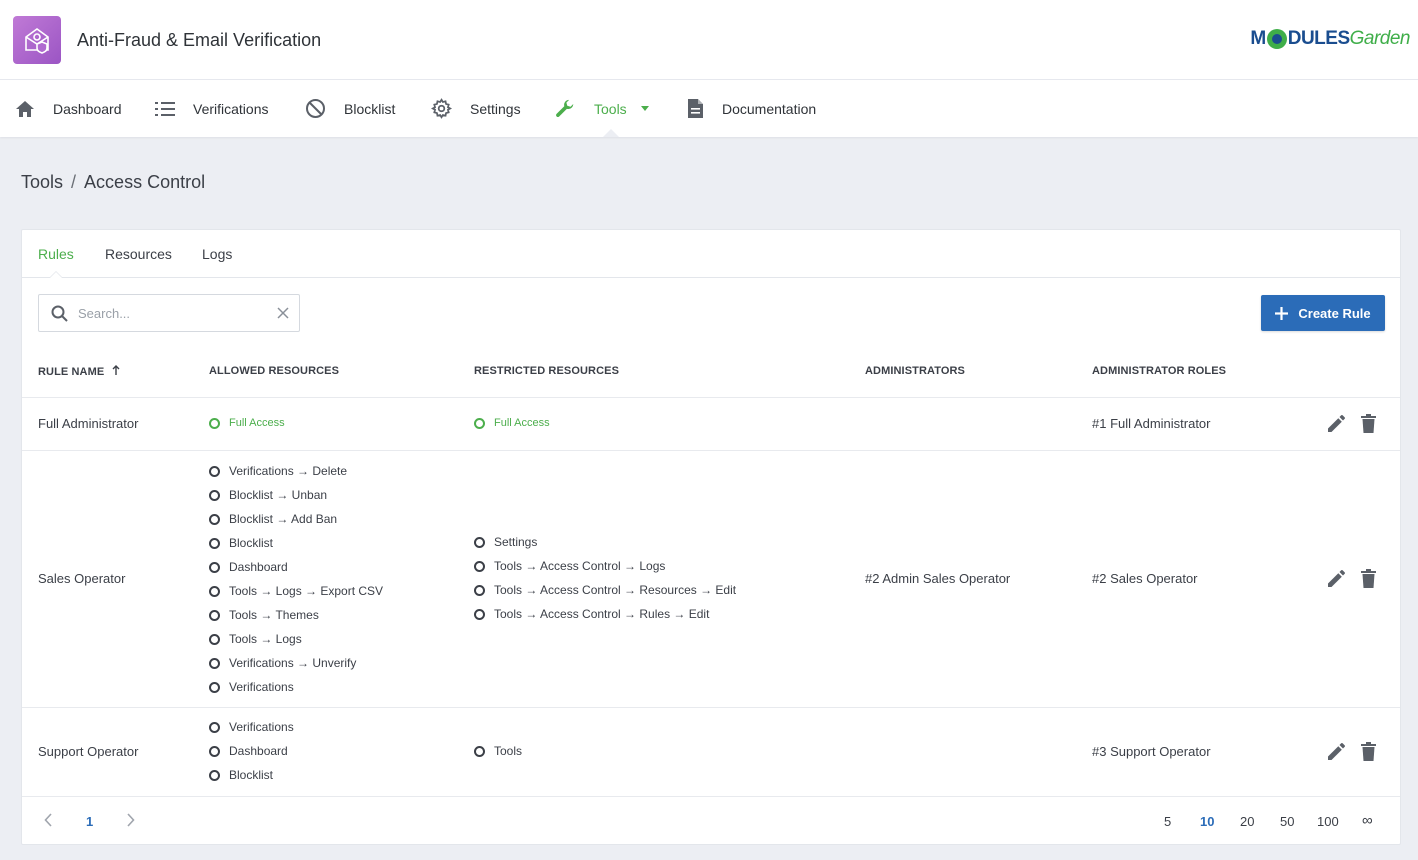  I want to click on nav-dashboard: Dashboard, so click(68, 108).